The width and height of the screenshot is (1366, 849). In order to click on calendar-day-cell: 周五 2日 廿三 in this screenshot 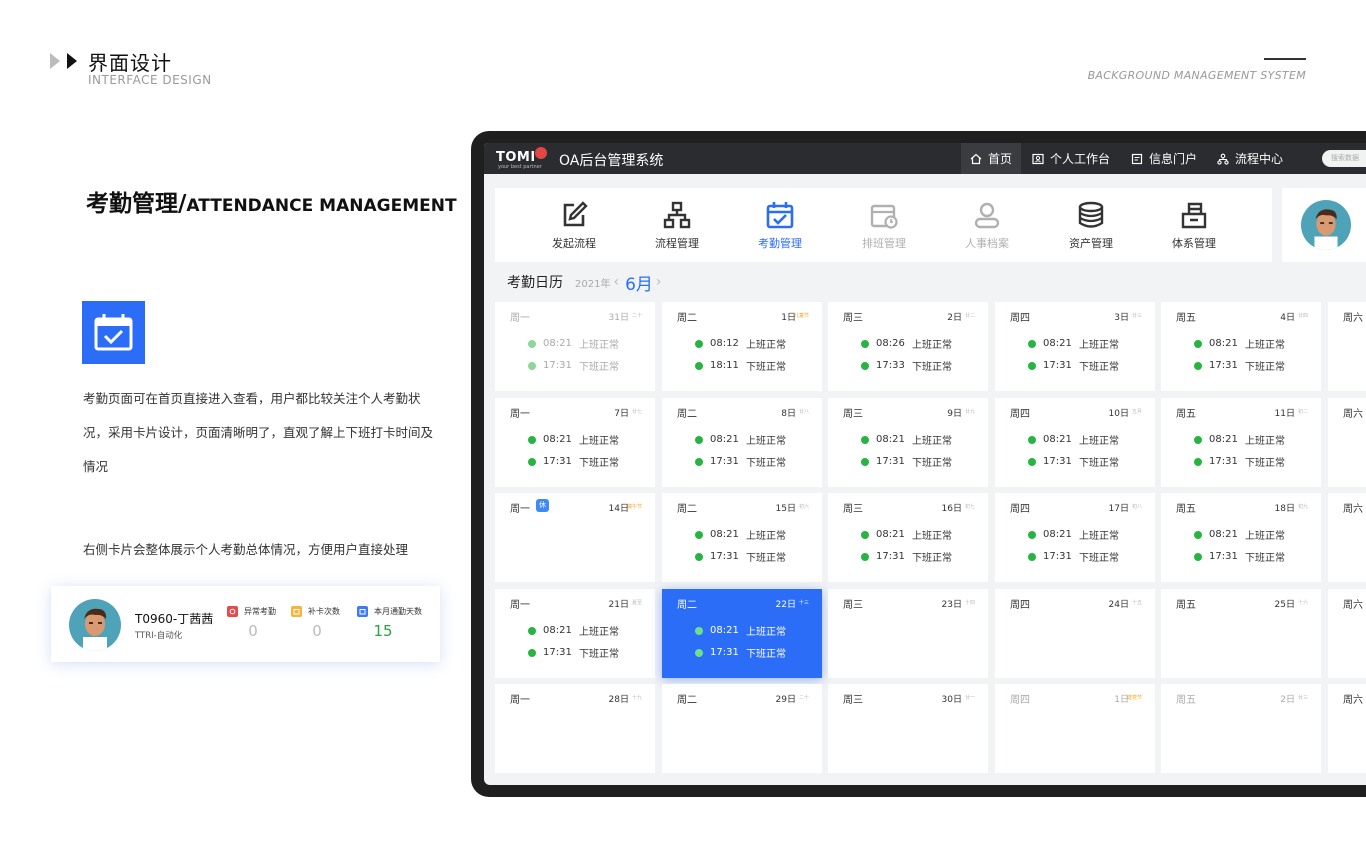, I will do `click(1241, 728)`.